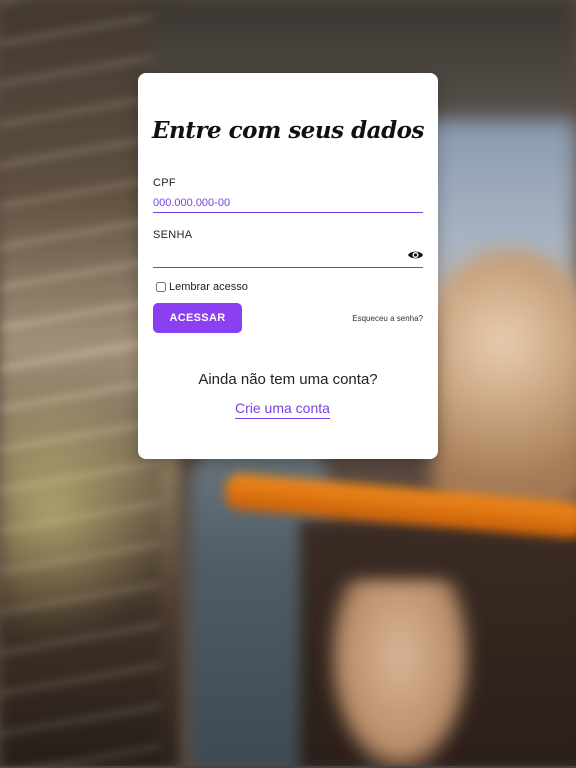 The image size is (576, 768). I want to click on remember-label: Lembrar acesso, so click(208, 287).